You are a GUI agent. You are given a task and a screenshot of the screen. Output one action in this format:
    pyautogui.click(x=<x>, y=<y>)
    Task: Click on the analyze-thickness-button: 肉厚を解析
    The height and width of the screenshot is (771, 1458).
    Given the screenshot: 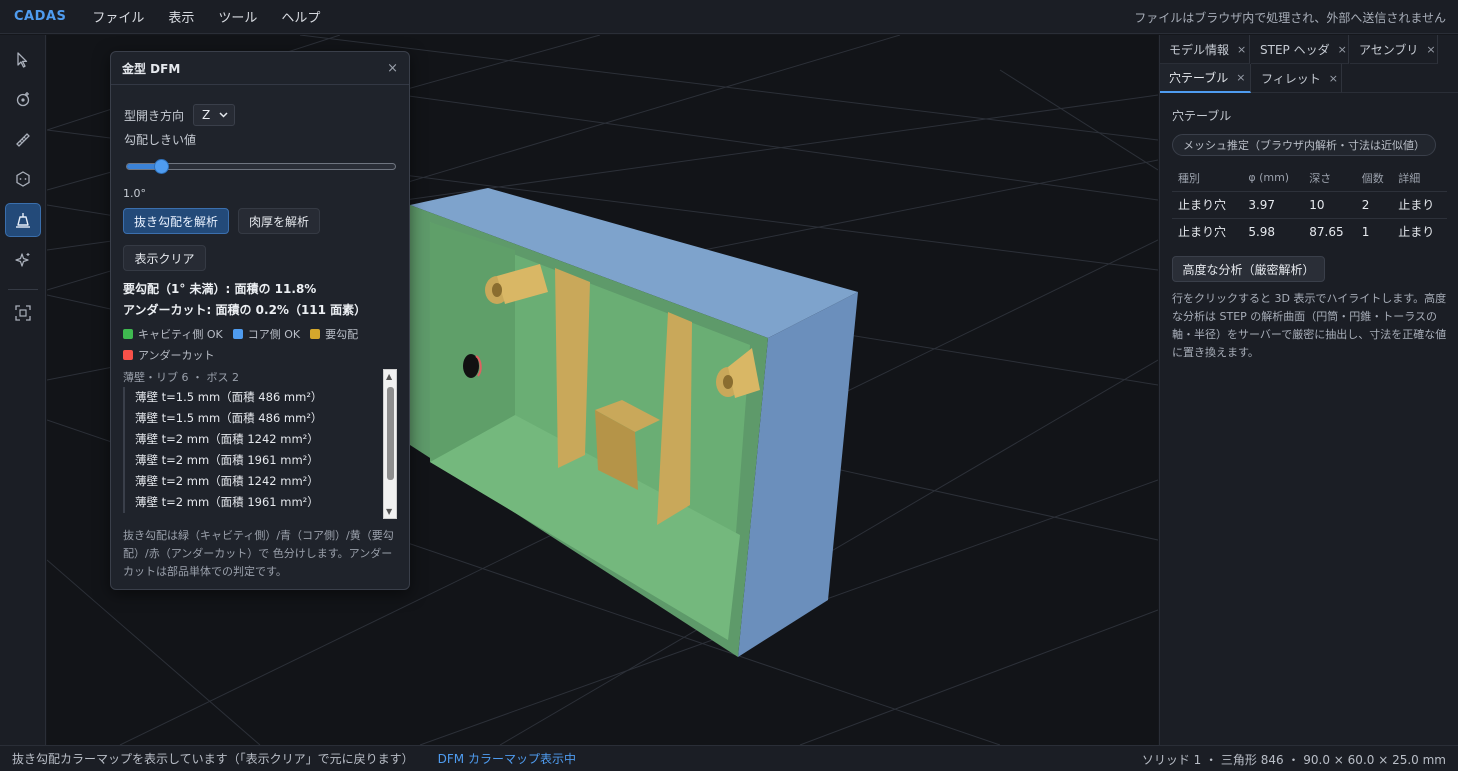 What is the action you would take?
    pyautogui.click(x=279, y=221)
    